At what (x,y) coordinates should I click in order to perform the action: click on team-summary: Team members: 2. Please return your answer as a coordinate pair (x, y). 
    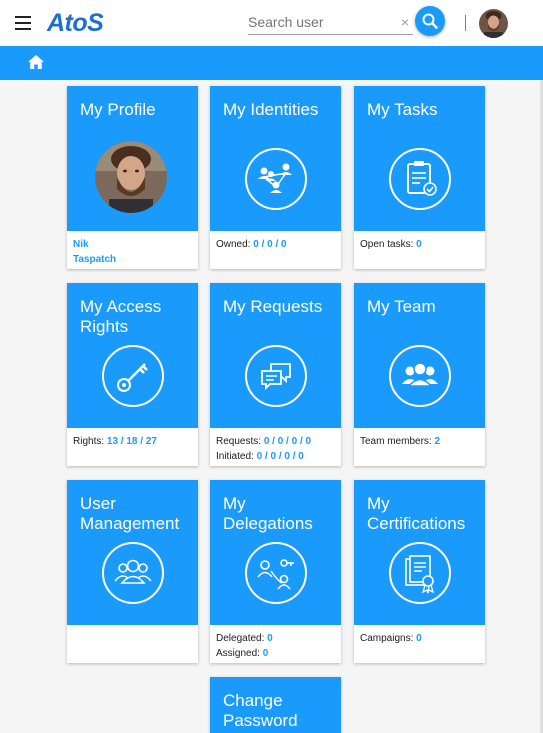
    Looking at the image, I should click on (400, 441).